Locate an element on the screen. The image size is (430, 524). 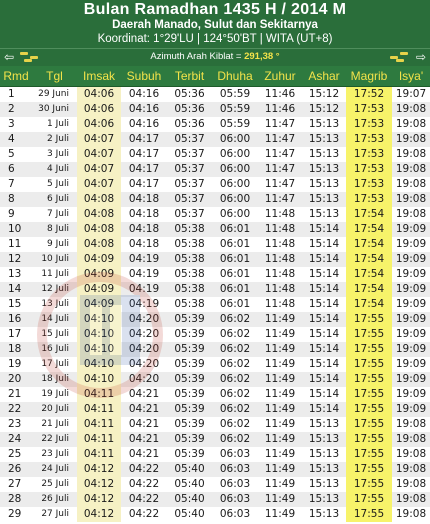
cell-tgl: 10 Juli is located at coordinates (54, 259).